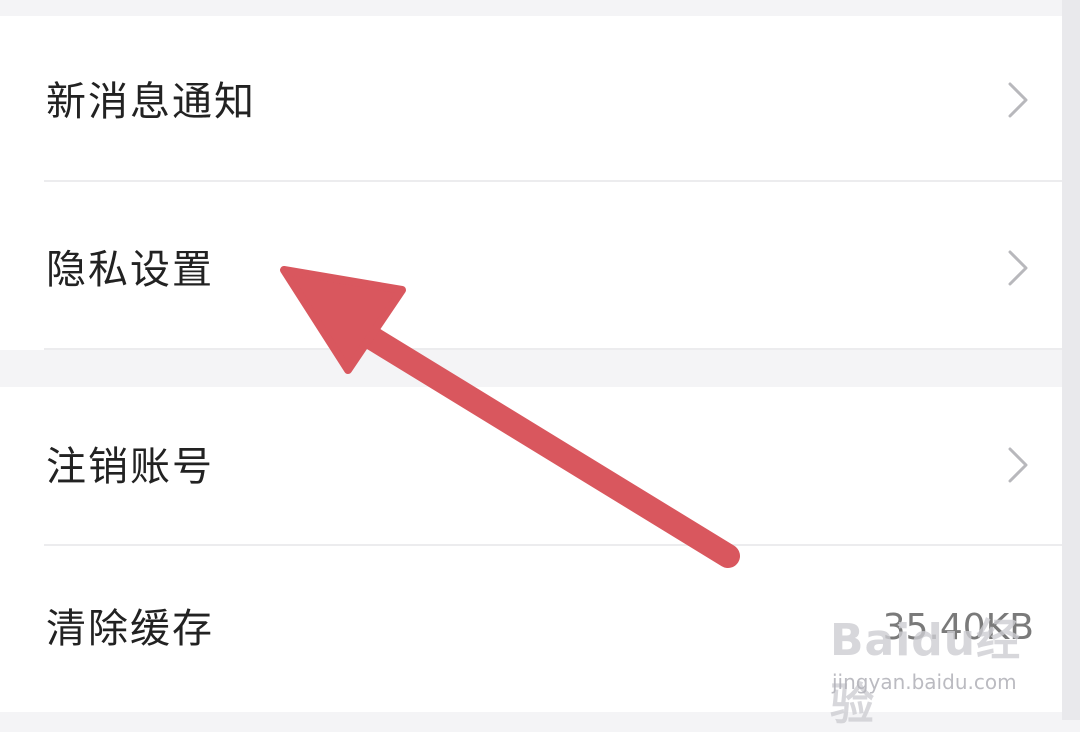  Describe the element at coordinates (130, 270) in the screenshot. I see `row-label: 隐私设置` at that location.